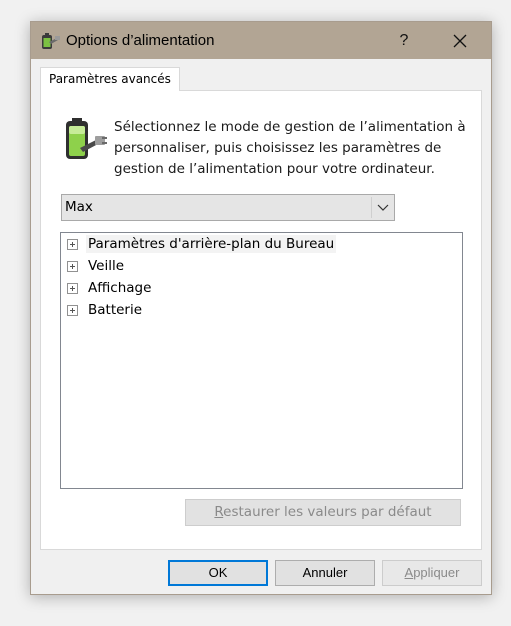 The width and height of the screenshot is (511, 626). Describe the element at coordinates (404, 40) in the screenshot. I see `help-button: ?` at that location.